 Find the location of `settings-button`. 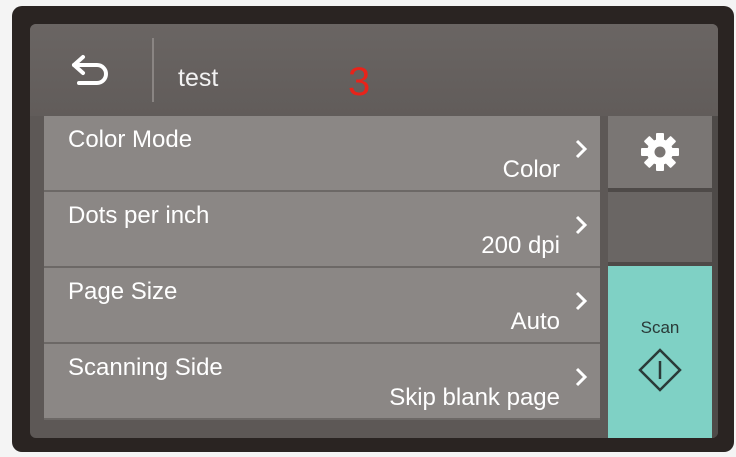

settings-button is located at coordinates (660, 152).